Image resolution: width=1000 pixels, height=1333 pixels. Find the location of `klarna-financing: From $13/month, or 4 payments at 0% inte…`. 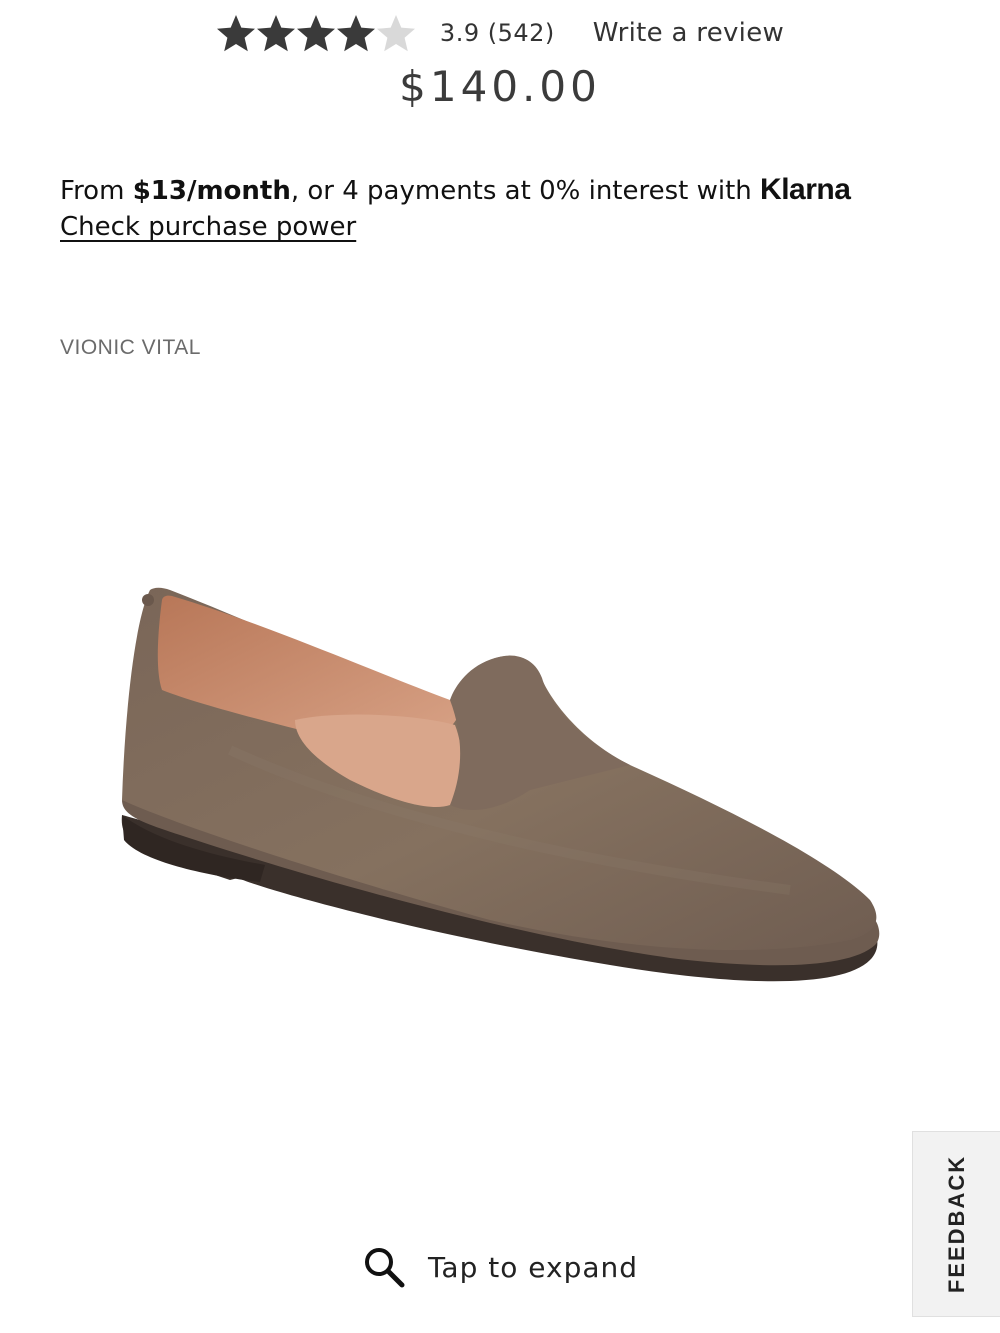

klarna-financing: From $13/month, or 4 payments at 0% inte… is located at coordinates (510, 208).